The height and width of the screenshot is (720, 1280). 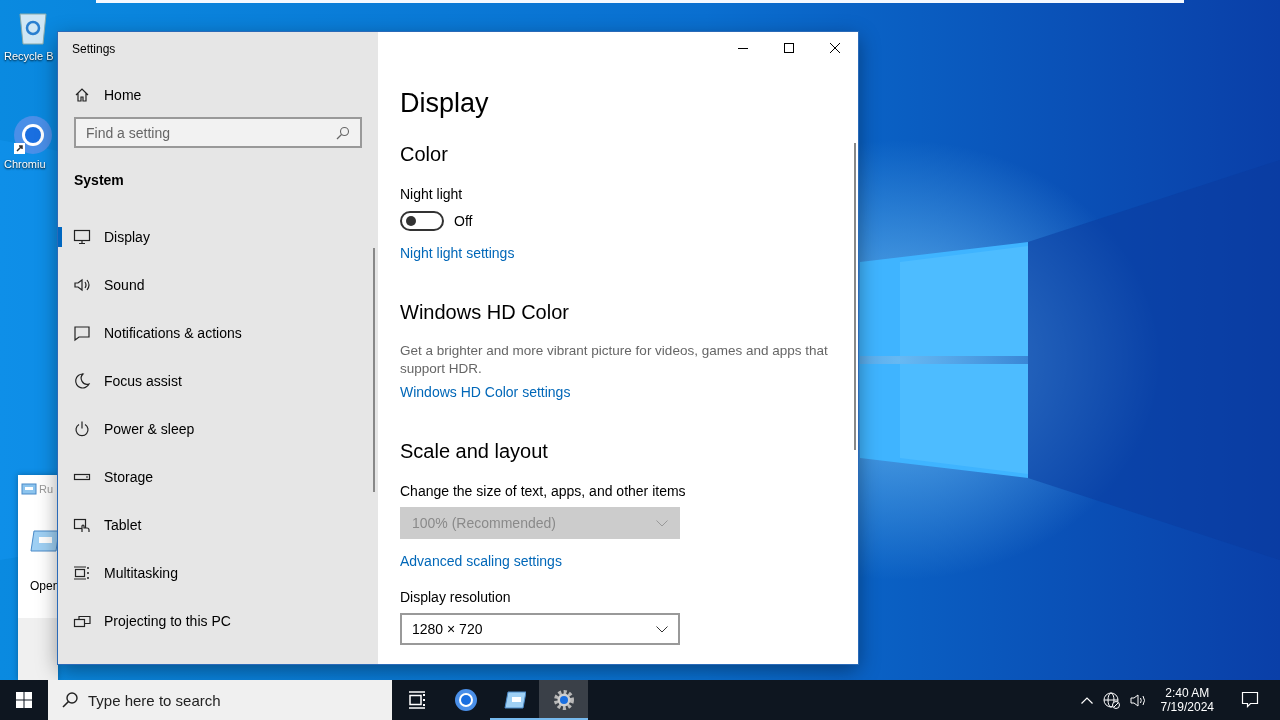 I want to click on monitor-icon, so click(x=82, y=237).